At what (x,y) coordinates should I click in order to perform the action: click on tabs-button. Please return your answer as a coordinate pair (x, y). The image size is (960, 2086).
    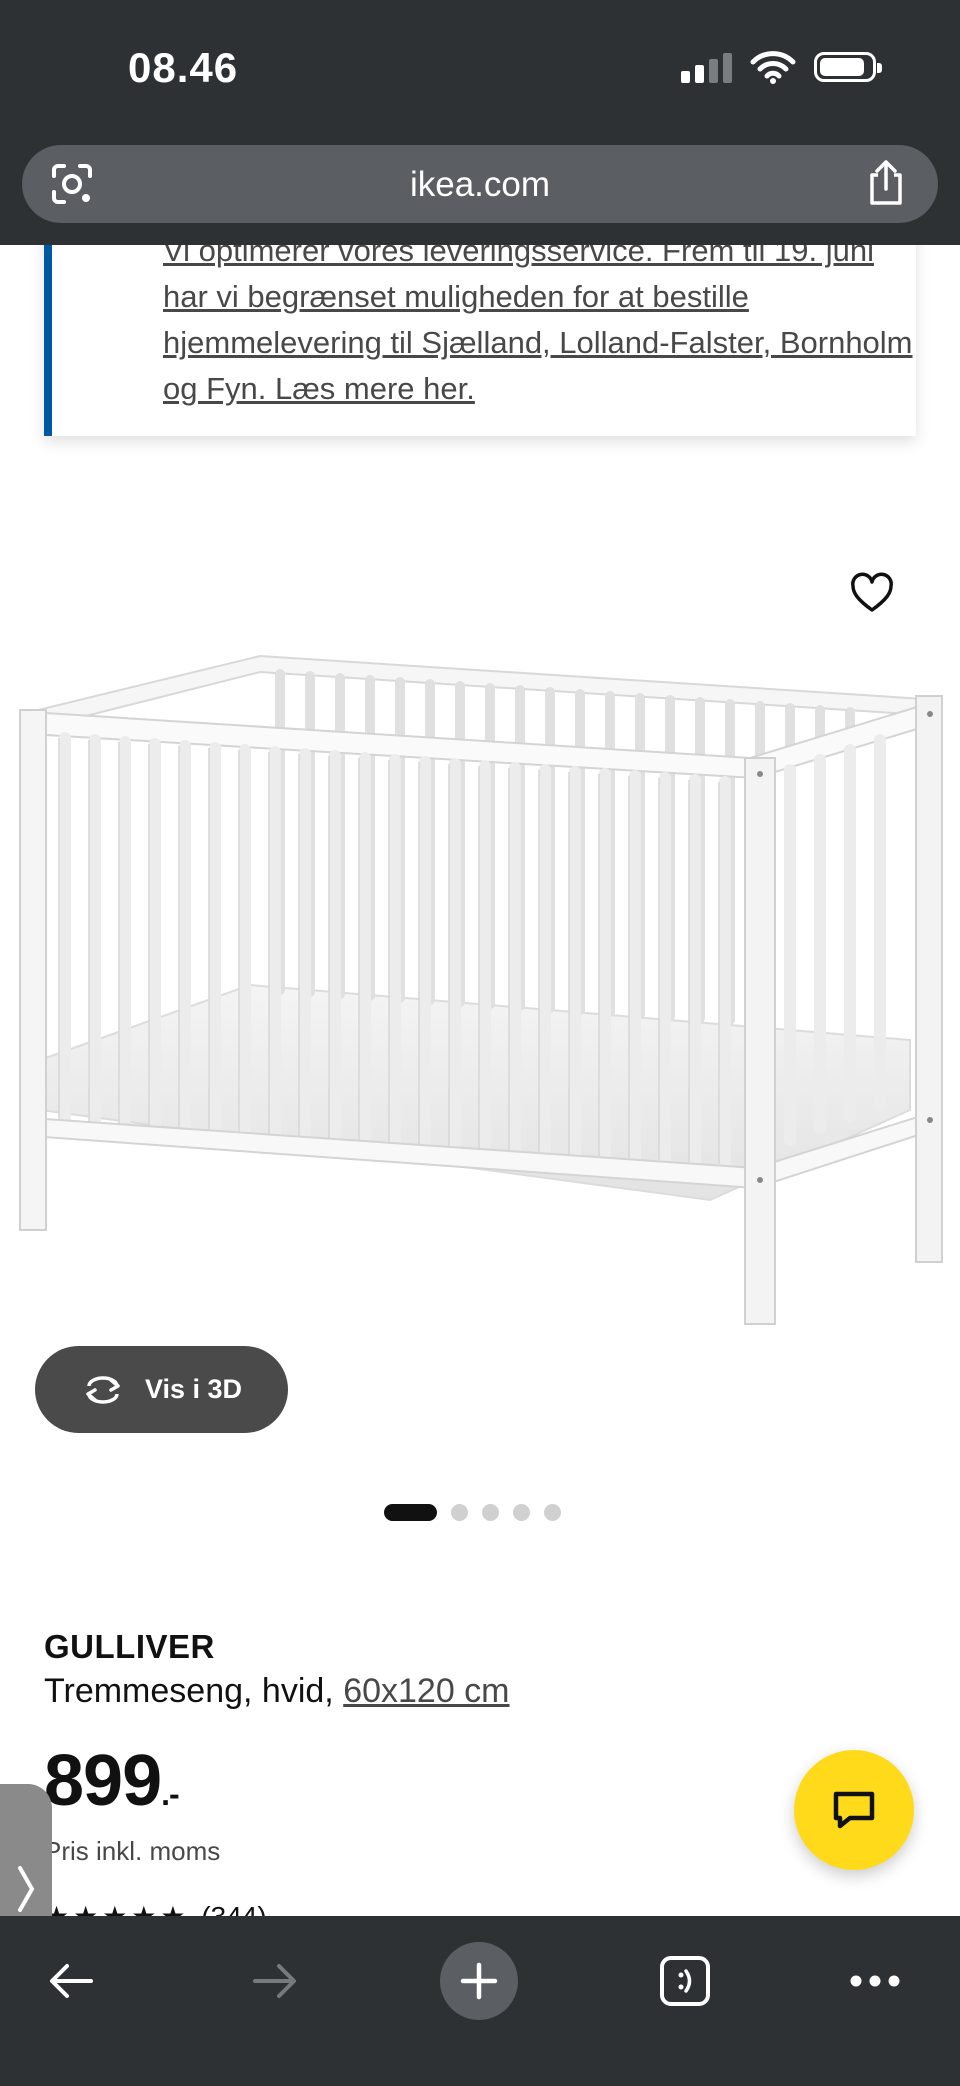
    Looking at the image, I should click on (685, 1981).